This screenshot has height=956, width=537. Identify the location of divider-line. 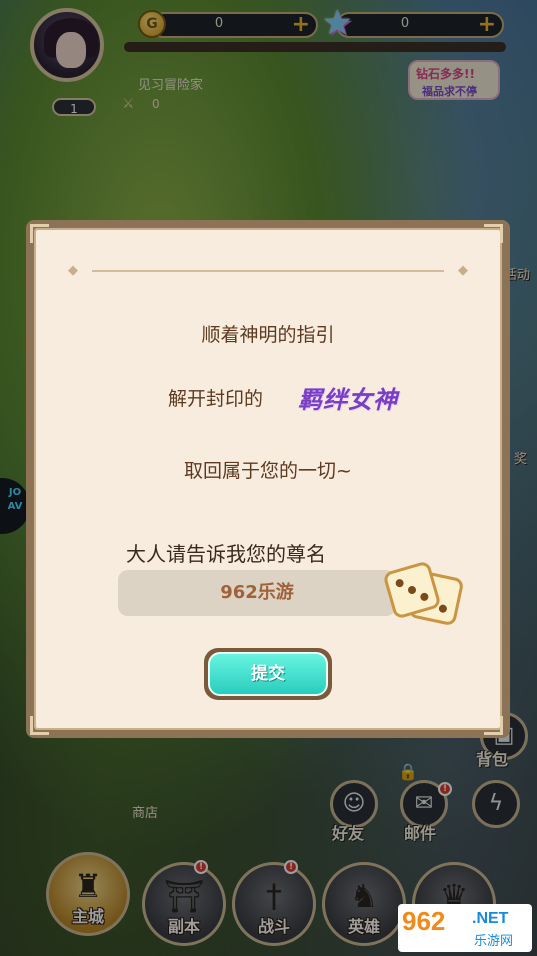
(268, 271).